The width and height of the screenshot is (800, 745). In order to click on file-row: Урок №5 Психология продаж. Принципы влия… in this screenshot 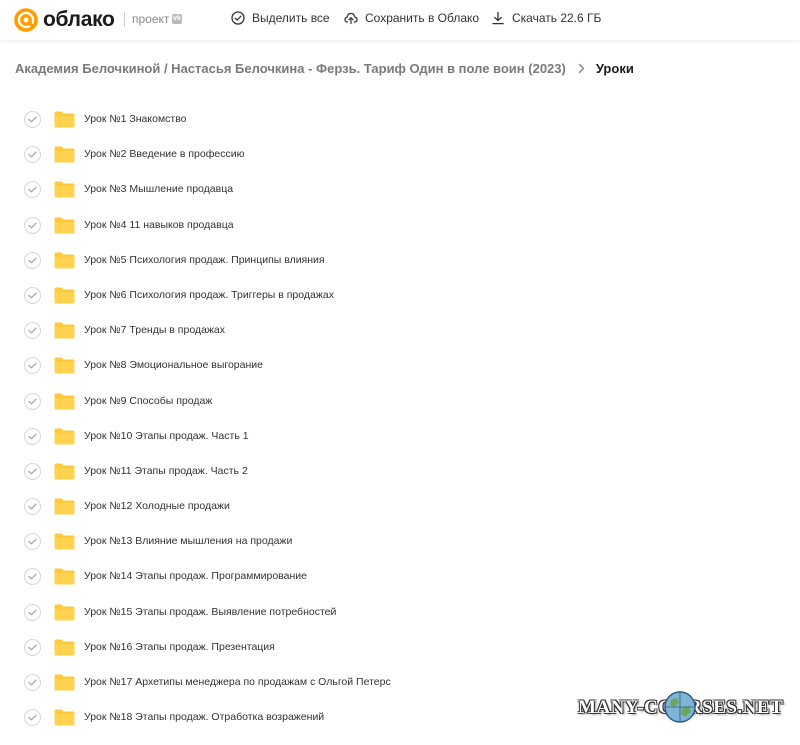, I will do `click(400, 260)`.